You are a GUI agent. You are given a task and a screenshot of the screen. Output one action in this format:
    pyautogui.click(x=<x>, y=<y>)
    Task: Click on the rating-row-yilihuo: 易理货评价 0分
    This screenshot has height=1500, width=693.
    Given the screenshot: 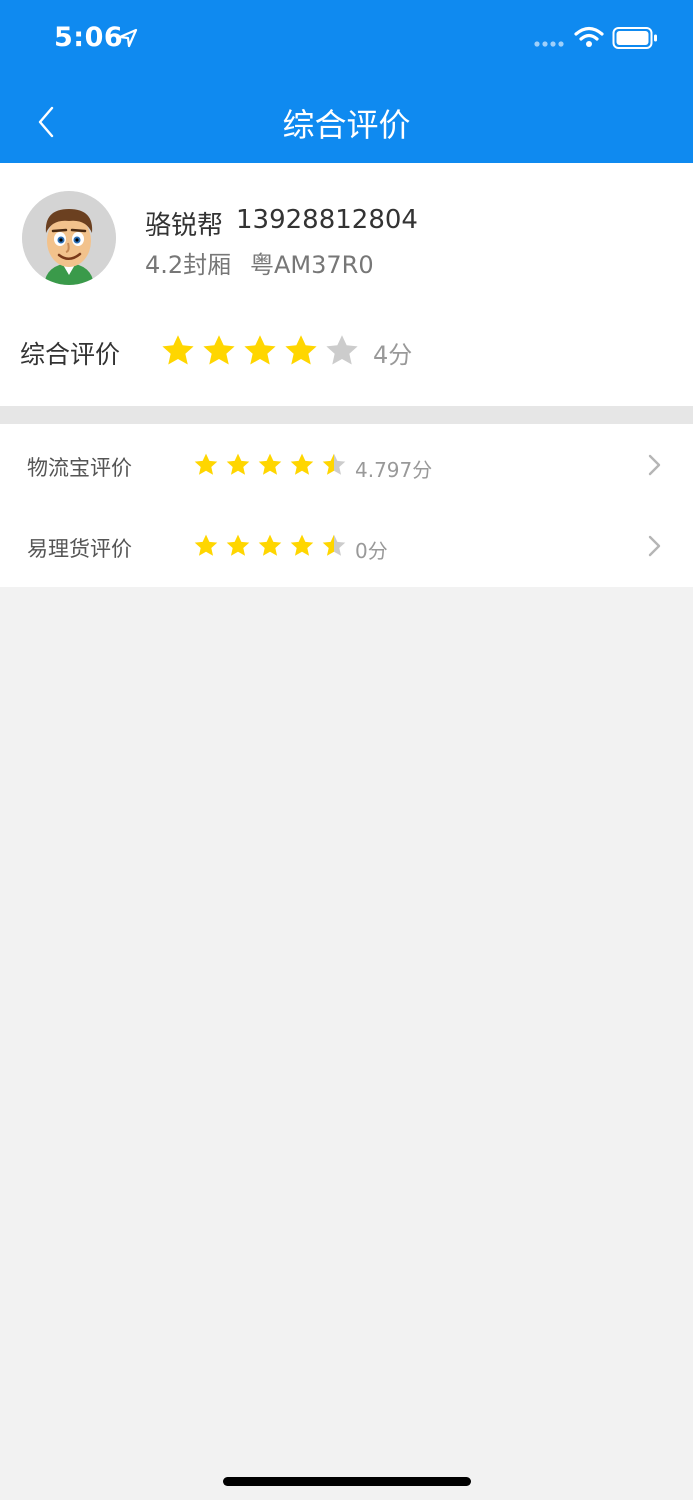 What is the action you would take?
    pyautogui.click(x=346, y=545)
    